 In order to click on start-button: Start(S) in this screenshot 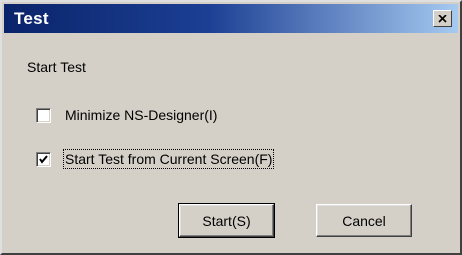, I will do `click(226, 220)`.